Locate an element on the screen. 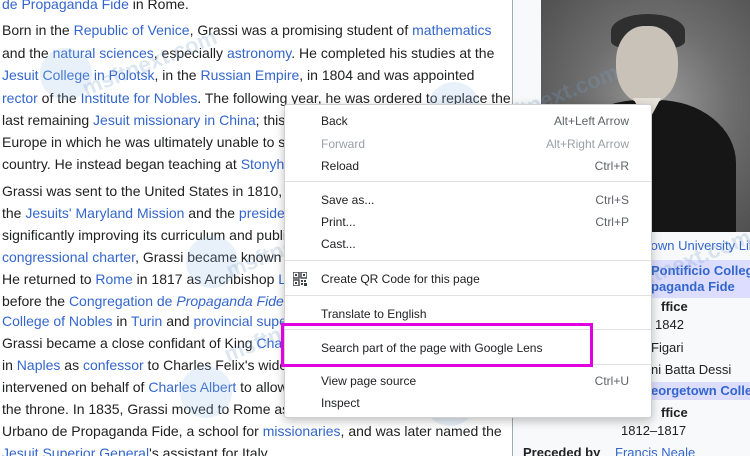 This screenshot has height=456, width=750. infobox-caption: town University Libr is located at coordinates (698, 246).